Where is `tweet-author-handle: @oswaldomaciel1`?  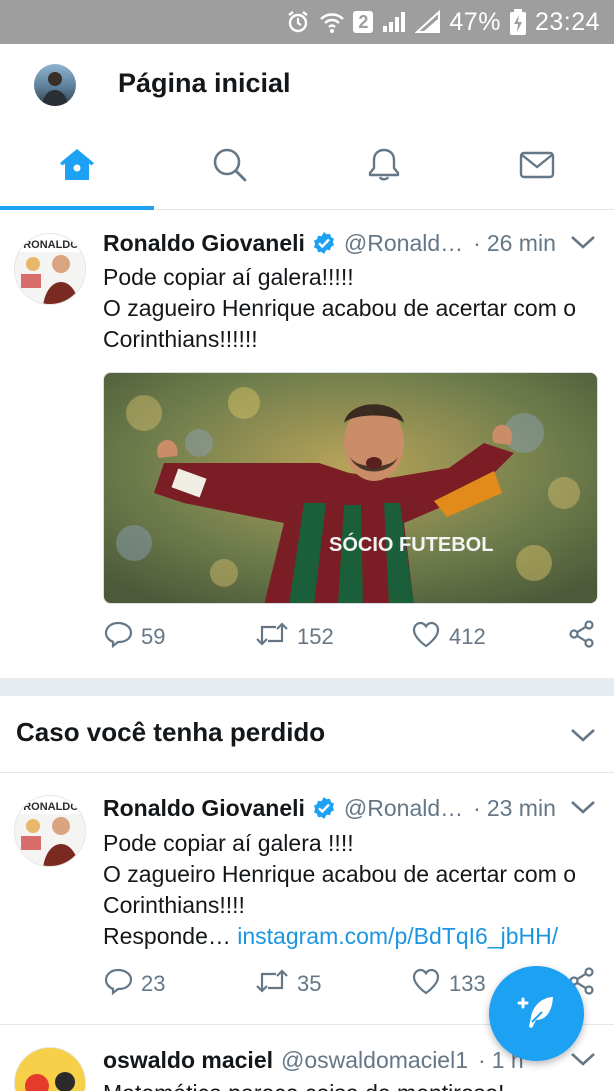 tweet-author-handle: @oswaldomaciel1 is located at coordinates (375, 1059).